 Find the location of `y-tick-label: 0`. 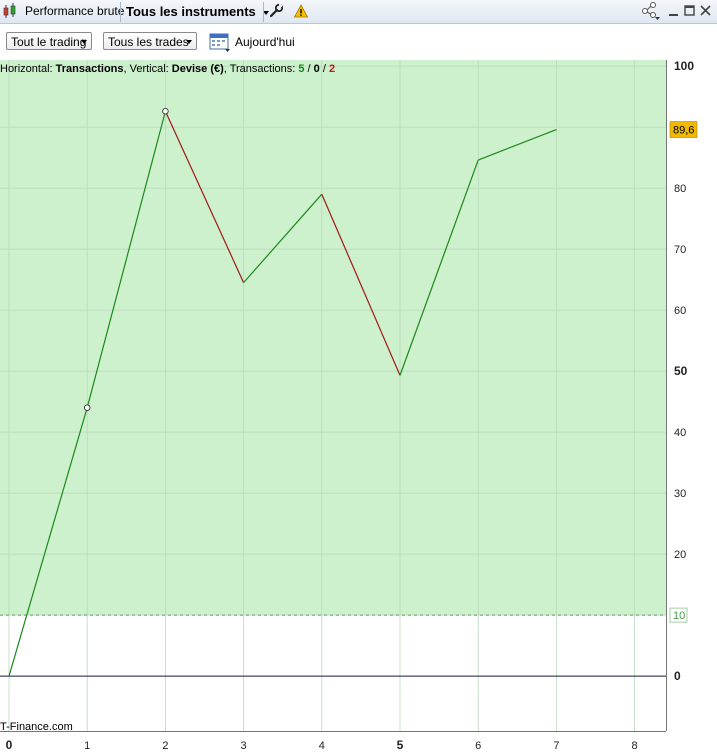

y-tick-label: 0 is located at coordinates (677, 676).